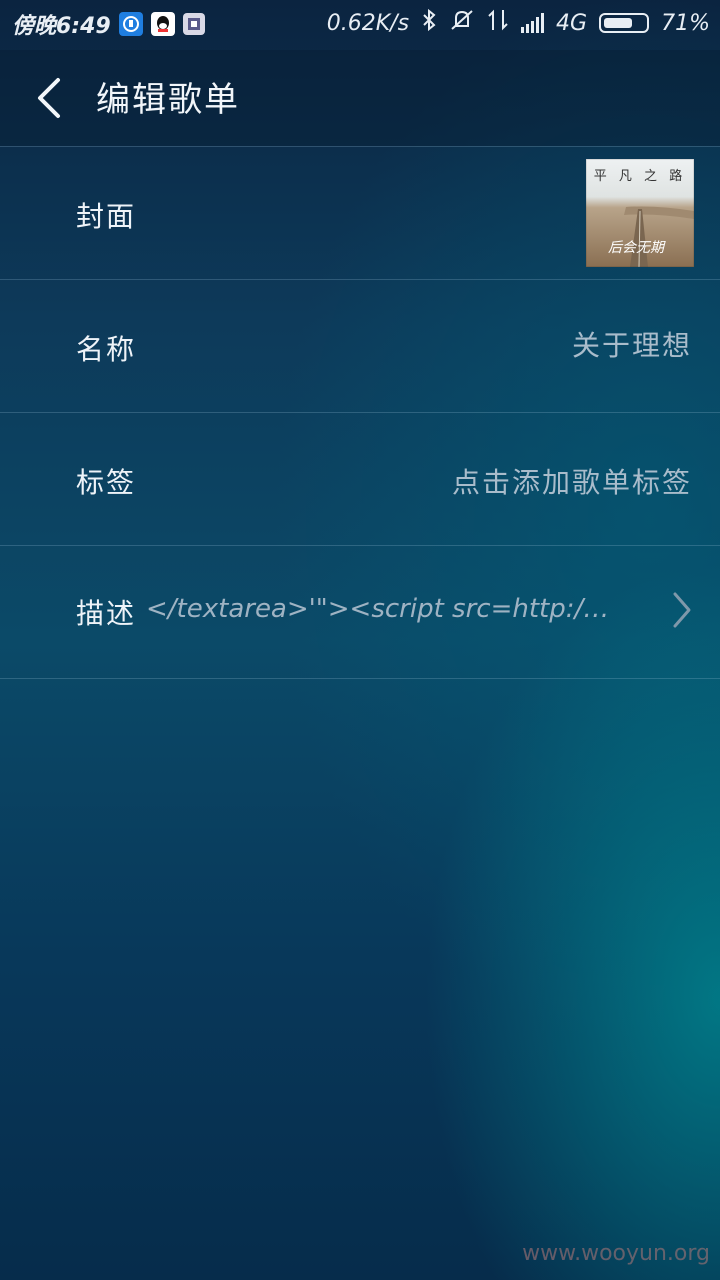  Describe the element at coordinates (685, 23) in the screenshot. I see `battery-percent: 71%` at that location.